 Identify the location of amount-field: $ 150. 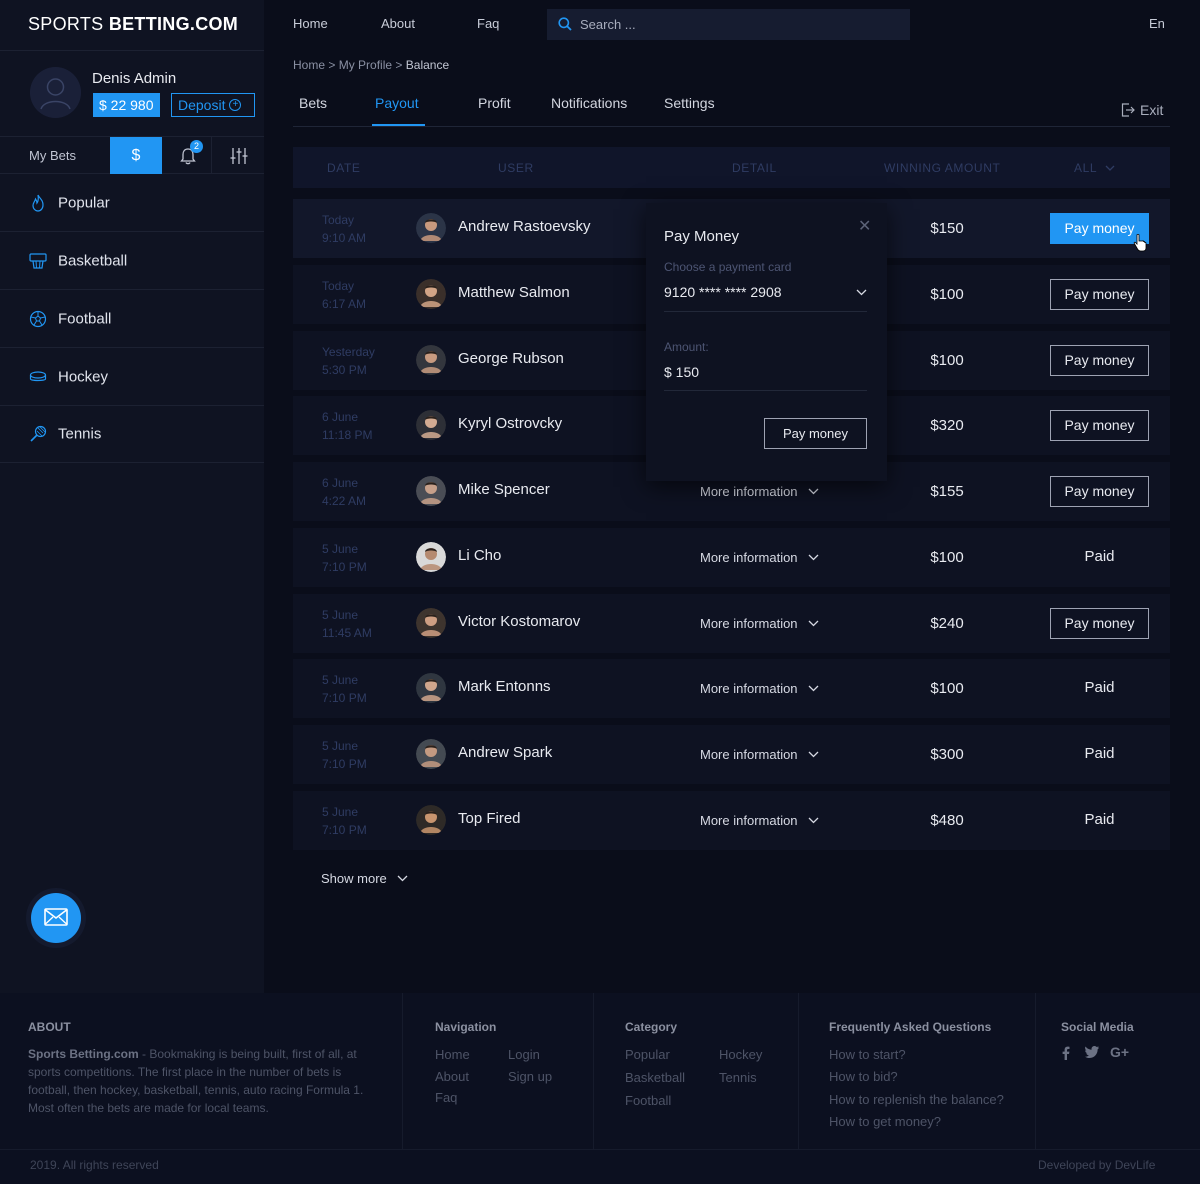
(681, 372).